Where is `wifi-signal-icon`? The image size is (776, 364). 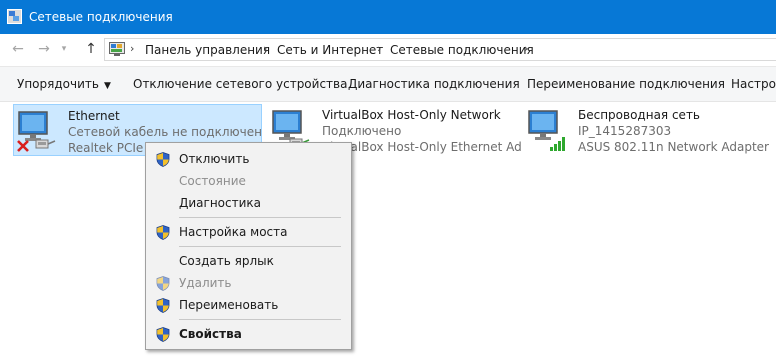 wifi-signal-icon is located at coordinates (557, 144).